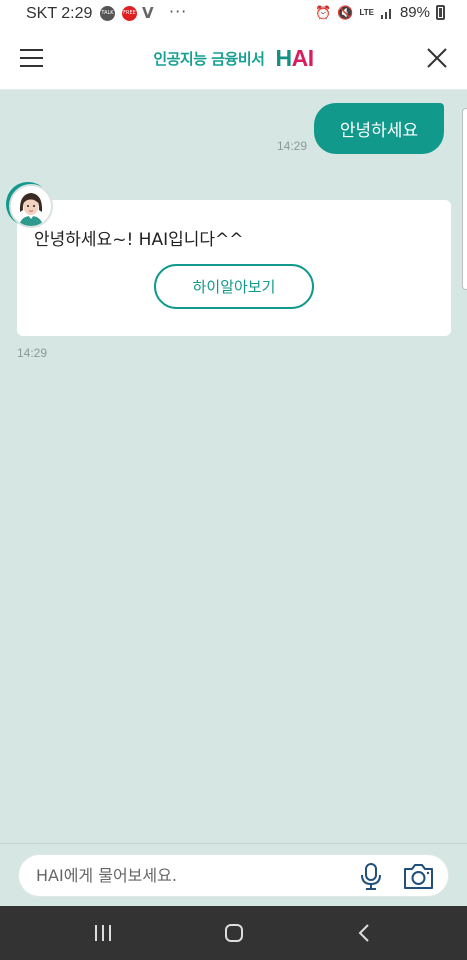  What do you see at coordinates (323, 12) in the screenshot?
I see `alarm-icon: ⏰` at bounding box center [323, 12].